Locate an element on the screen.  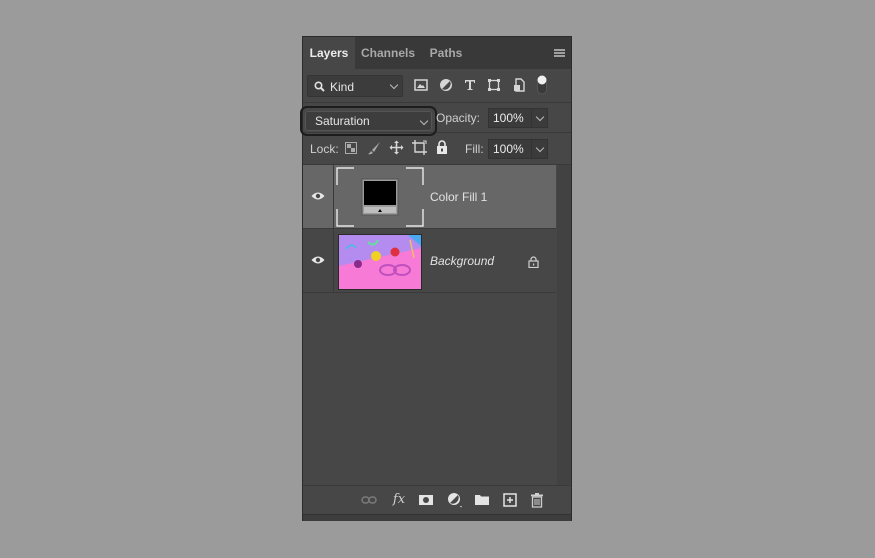
filter-row: Kind is located at coordinates (437, 86).